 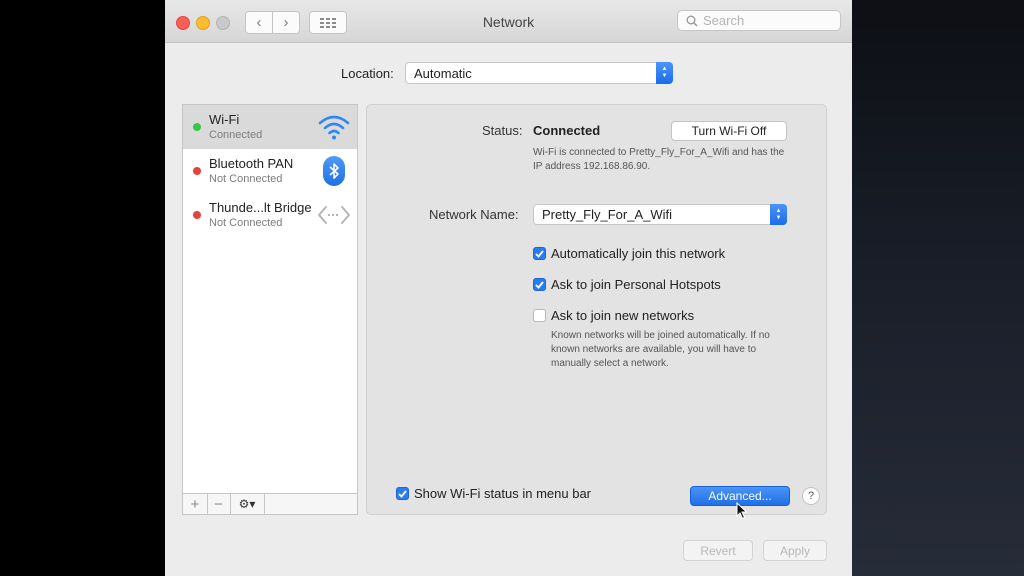 I want to click on auto-join-label: Automatically join this network, so click(x=638, y=253).